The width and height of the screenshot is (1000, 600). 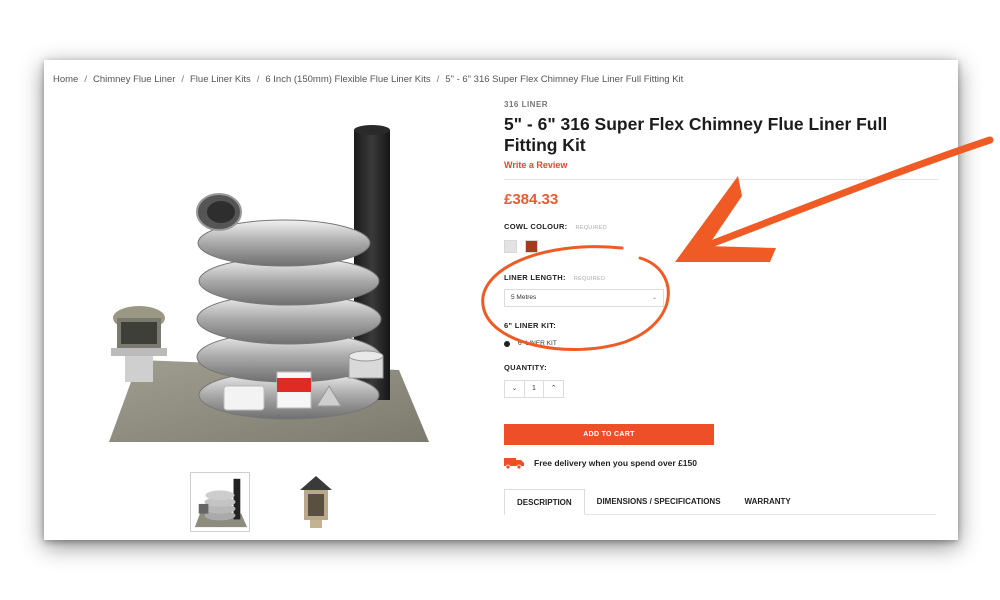 What do you see at coordinates (526, 104) in the screenshot?
I see `product-brand: 316 LINER` at bounding box center [526, 104].